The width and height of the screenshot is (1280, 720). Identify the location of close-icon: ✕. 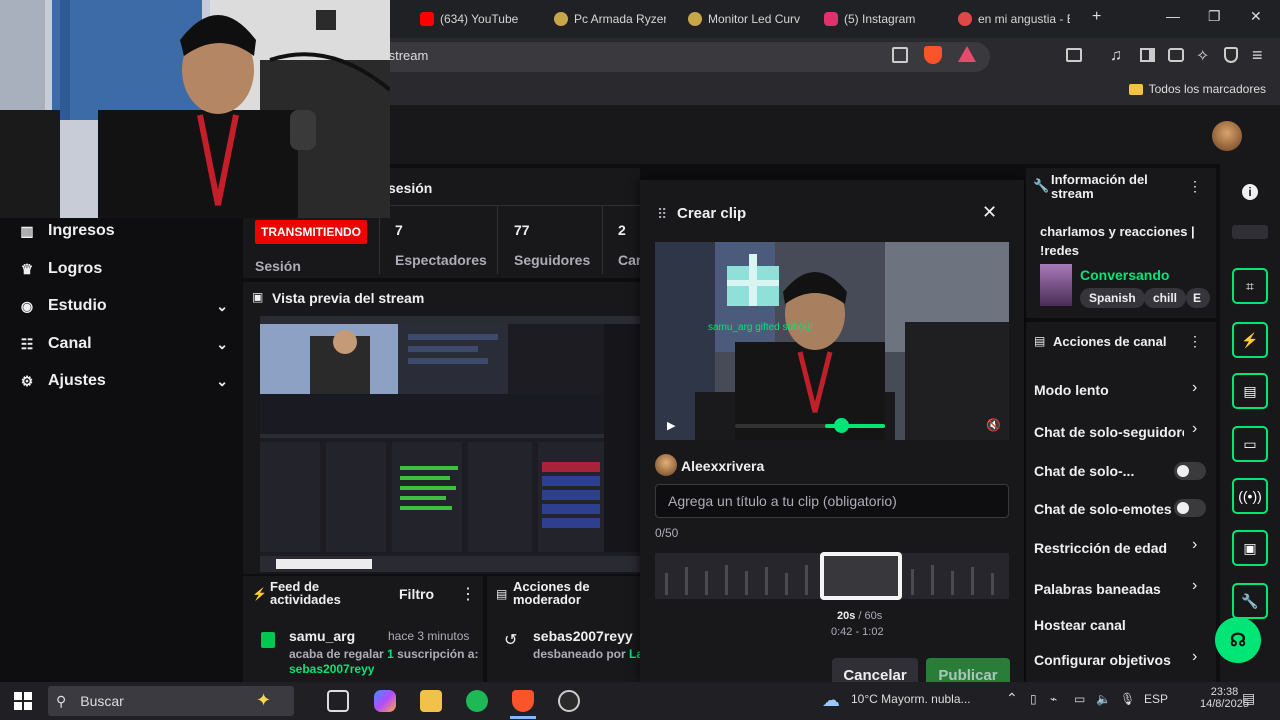
(989, 212).